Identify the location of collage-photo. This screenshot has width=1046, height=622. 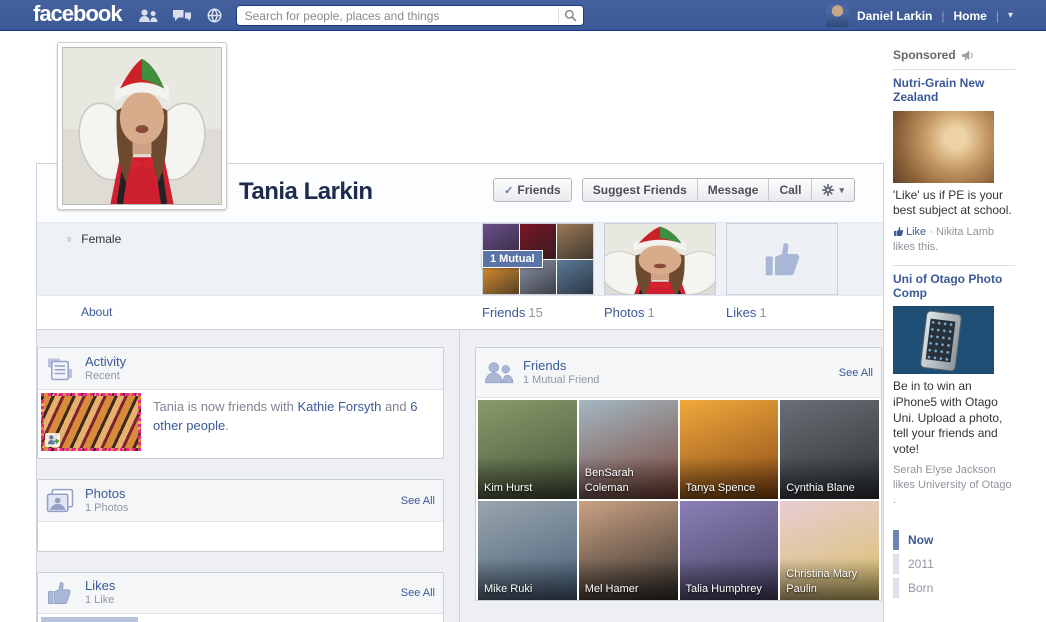
(575, 276).